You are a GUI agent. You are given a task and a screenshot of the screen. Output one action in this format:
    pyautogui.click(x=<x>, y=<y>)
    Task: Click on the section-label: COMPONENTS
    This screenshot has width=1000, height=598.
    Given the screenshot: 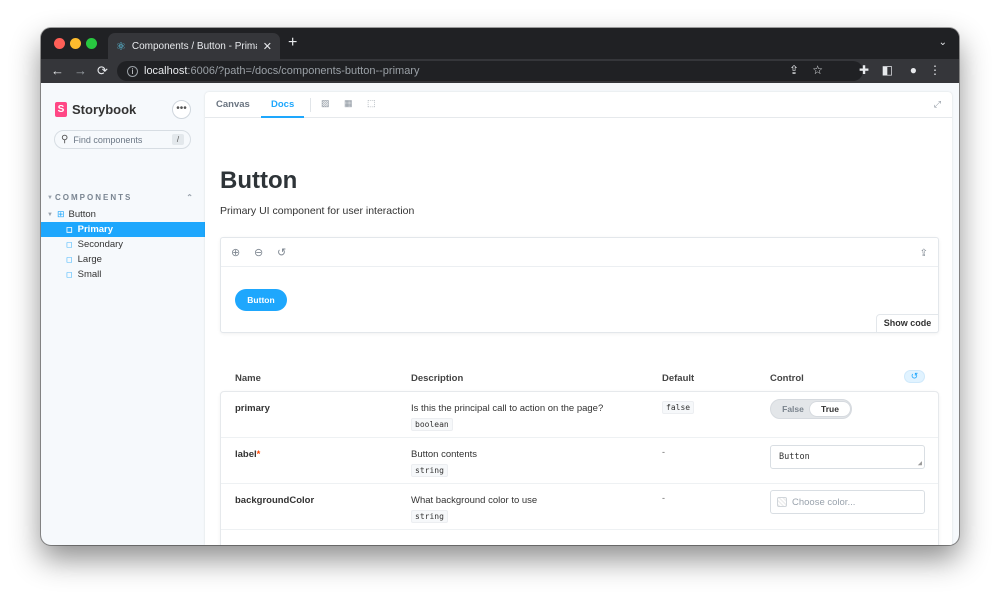 What is the action you would take?
    pyautogui.click(x=94, y=197)
    